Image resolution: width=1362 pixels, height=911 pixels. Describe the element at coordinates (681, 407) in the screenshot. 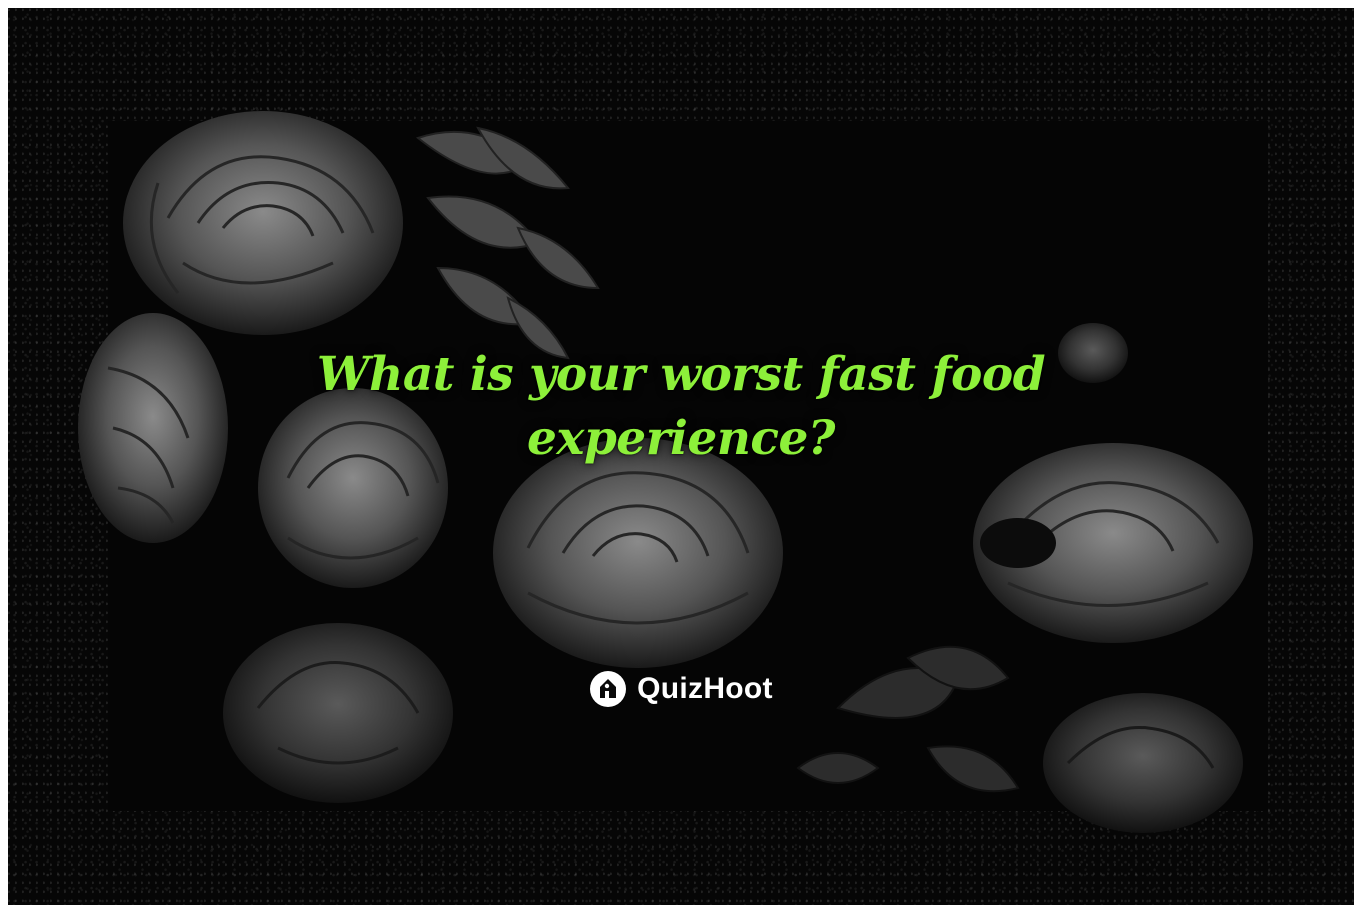

I see `quiz-question-title: What is your worst fast food experience?` at that location.